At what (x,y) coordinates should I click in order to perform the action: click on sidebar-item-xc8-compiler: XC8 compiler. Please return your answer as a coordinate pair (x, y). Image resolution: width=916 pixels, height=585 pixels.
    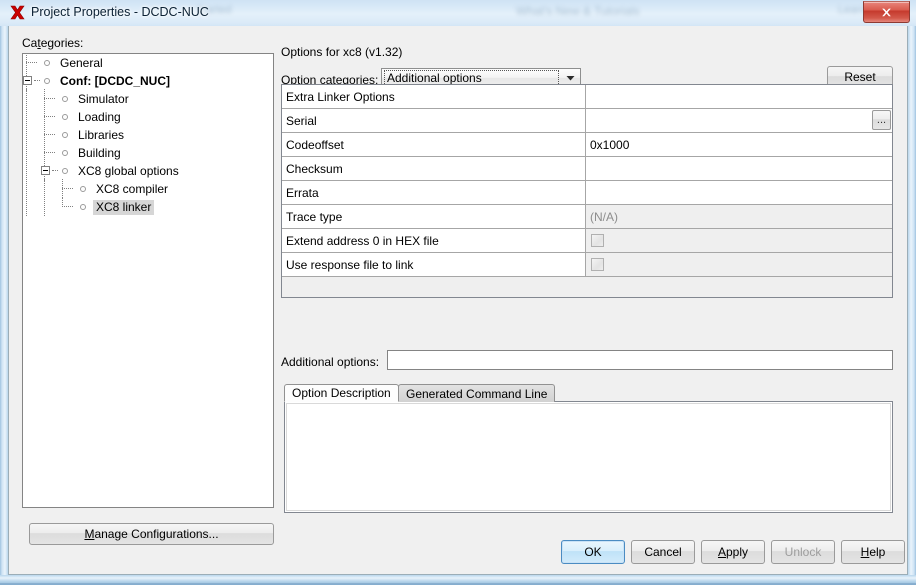
    Looking at the image, I should click on (148, 188).